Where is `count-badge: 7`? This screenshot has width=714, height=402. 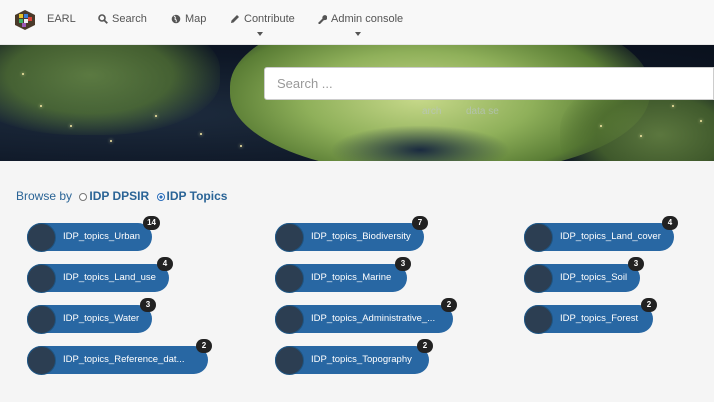 count-badge: 7 is located at coordinates (420, 223).